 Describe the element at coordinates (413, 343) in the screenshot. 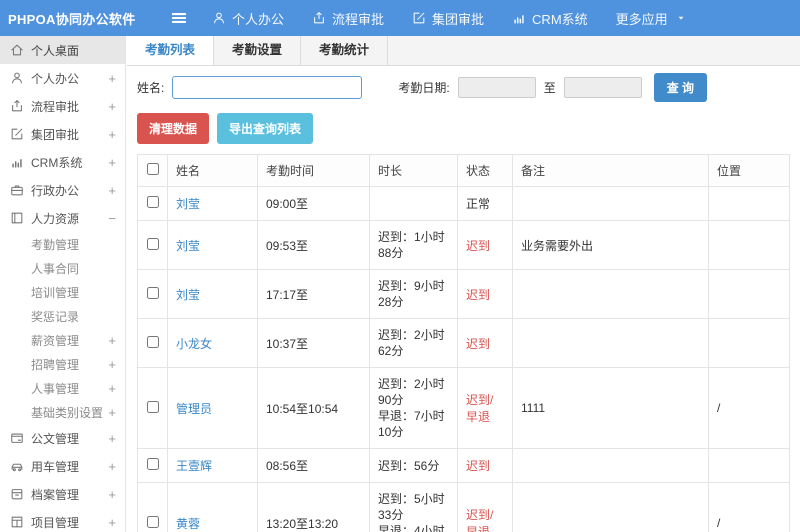

I see `duration-cell: 迟到：2小时62分` at that location.